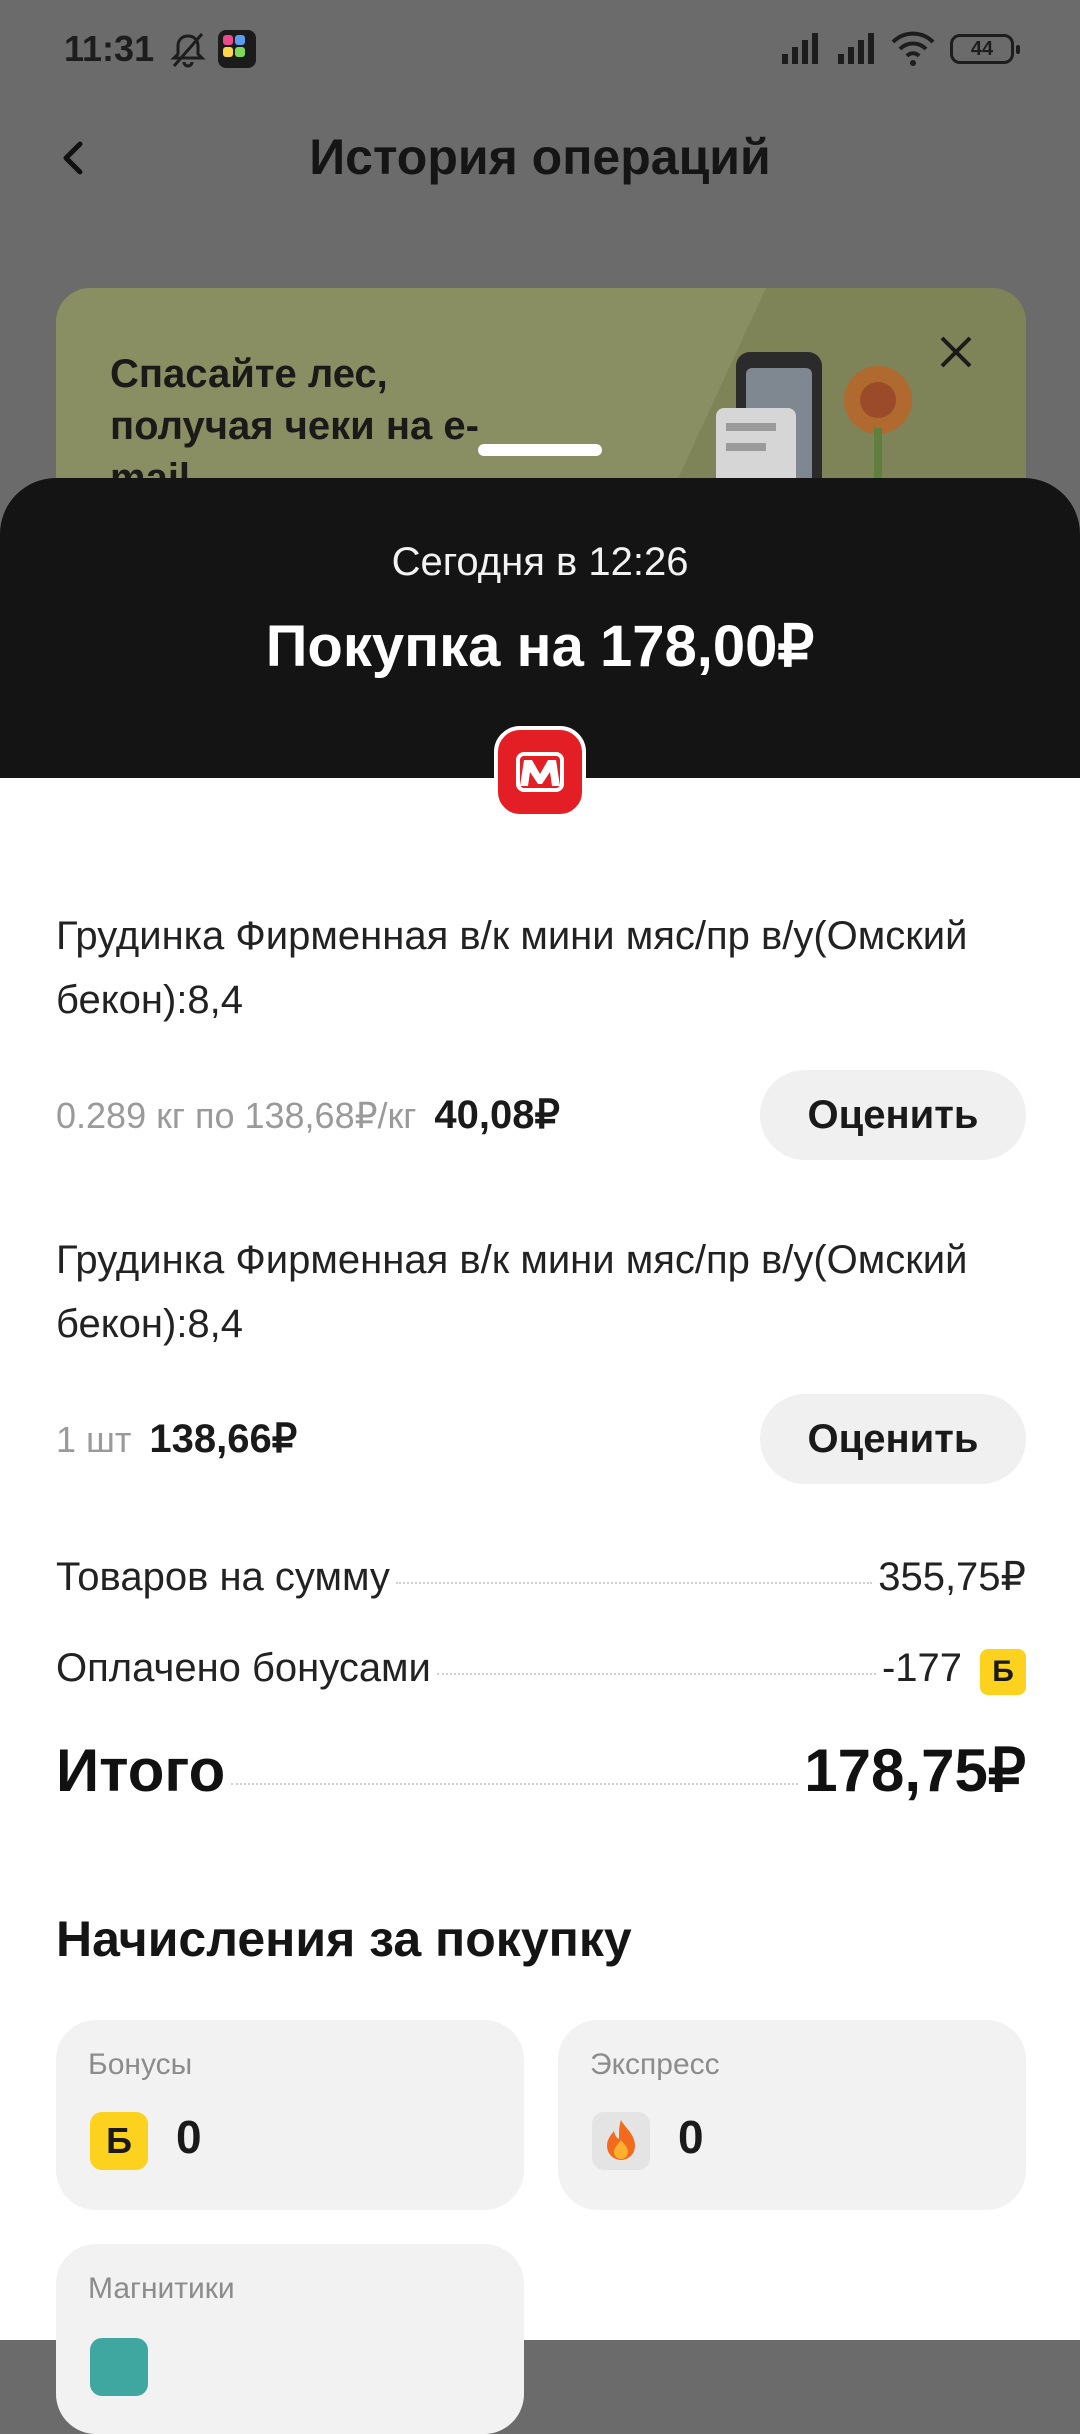 Image resolution: width=1080 pixels, height=2434 pixels. What do you see at coordinates (540, 646) in the screenshot?
I see `purchase-title: Покупка на 178,00₽` at bounding box center [540, 646].